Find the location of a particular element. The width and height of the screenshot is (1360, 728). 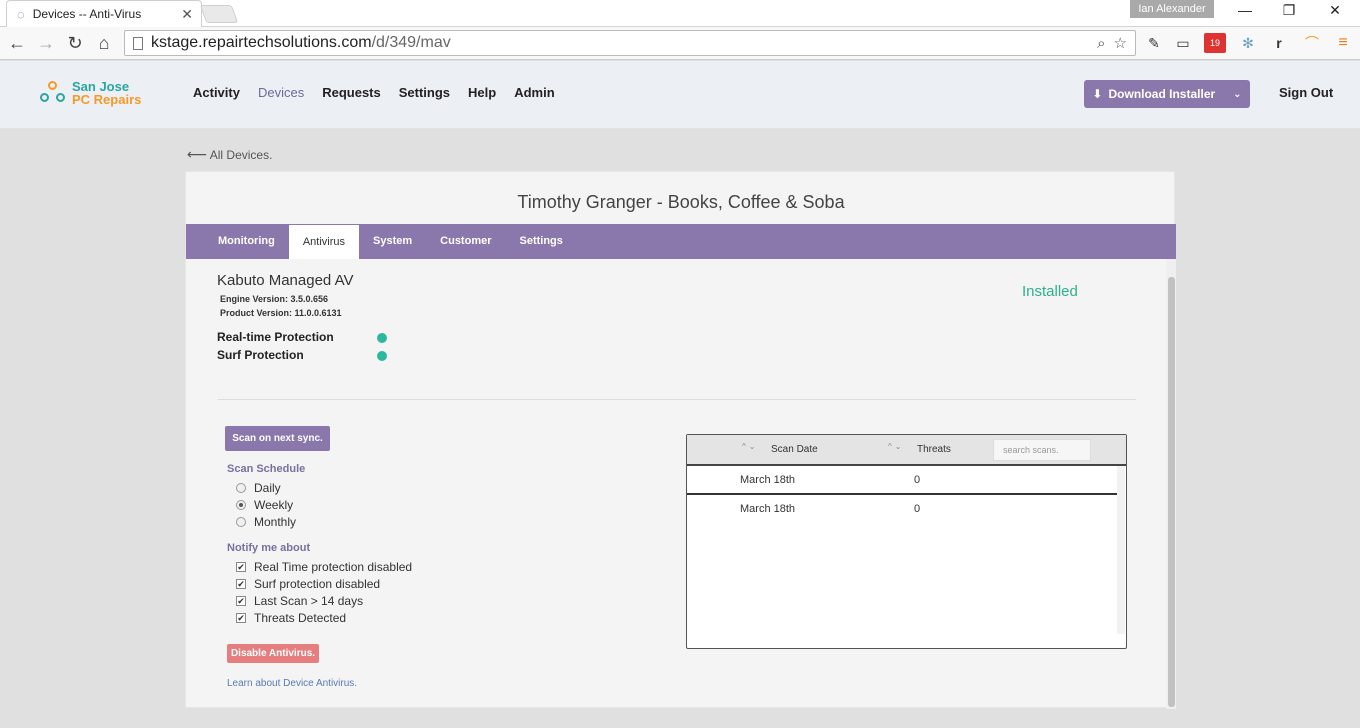

schedule-option-daily: Daily is located at coordinates (258, 488).